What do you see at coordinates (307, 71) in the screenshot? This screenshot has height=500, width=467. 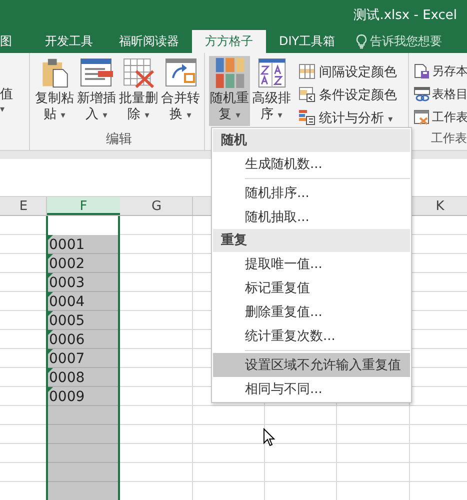 I see `striped-grid-icon` at bounding box center [307, 71].